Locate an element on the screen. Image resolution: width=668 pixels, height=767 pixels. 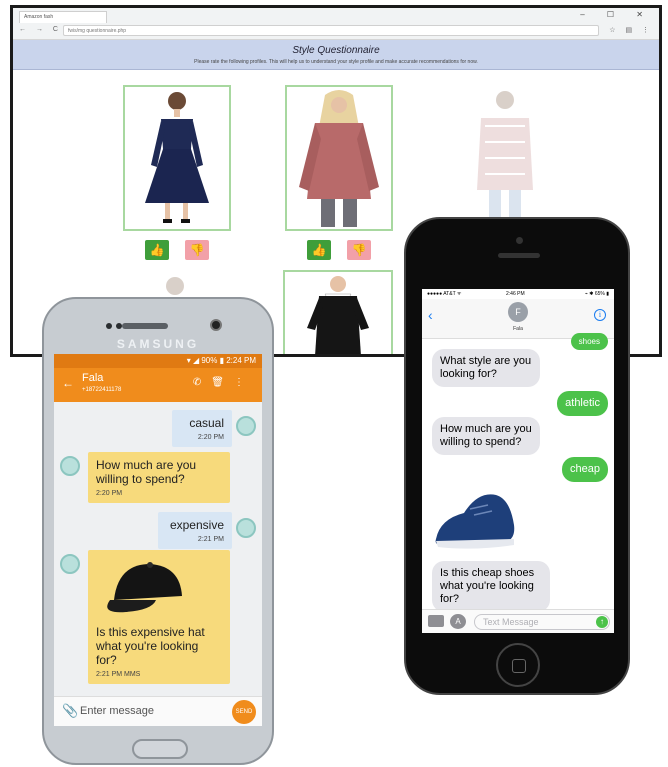
status-bar: ▾ ◢ 90% ▮ 2:24 PM is located at coordinates (158, 361).